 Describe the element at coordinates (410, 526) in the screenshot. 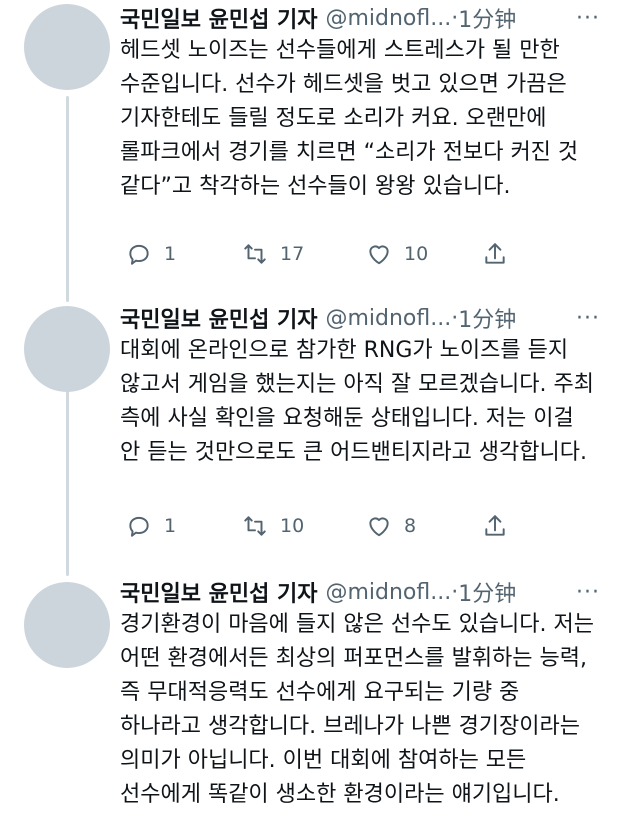

I see `like-count: 8` at that location.